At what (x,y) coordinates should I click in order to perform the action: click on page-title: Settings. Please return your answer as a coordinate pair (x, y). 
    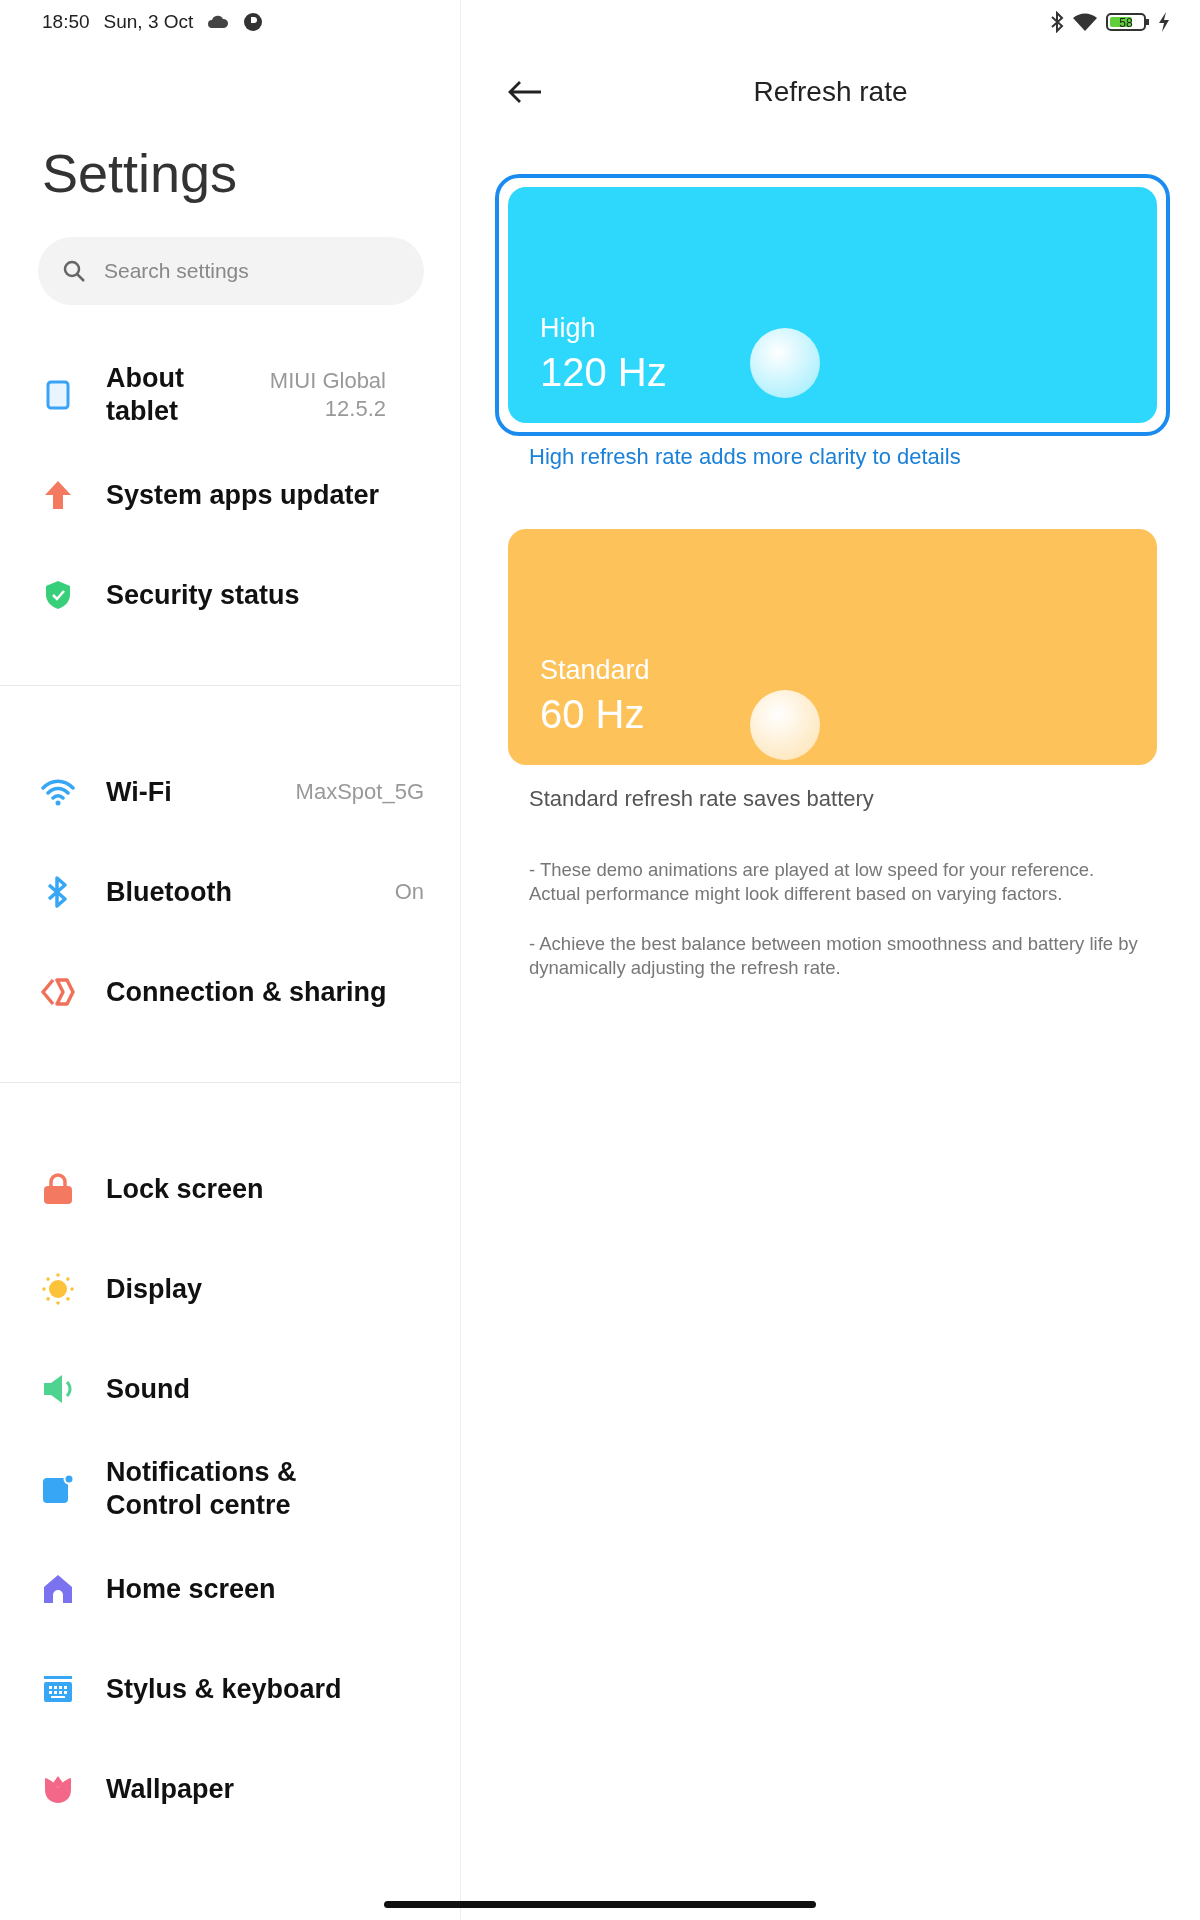
    Looking at the image, I should click on (140, 174).